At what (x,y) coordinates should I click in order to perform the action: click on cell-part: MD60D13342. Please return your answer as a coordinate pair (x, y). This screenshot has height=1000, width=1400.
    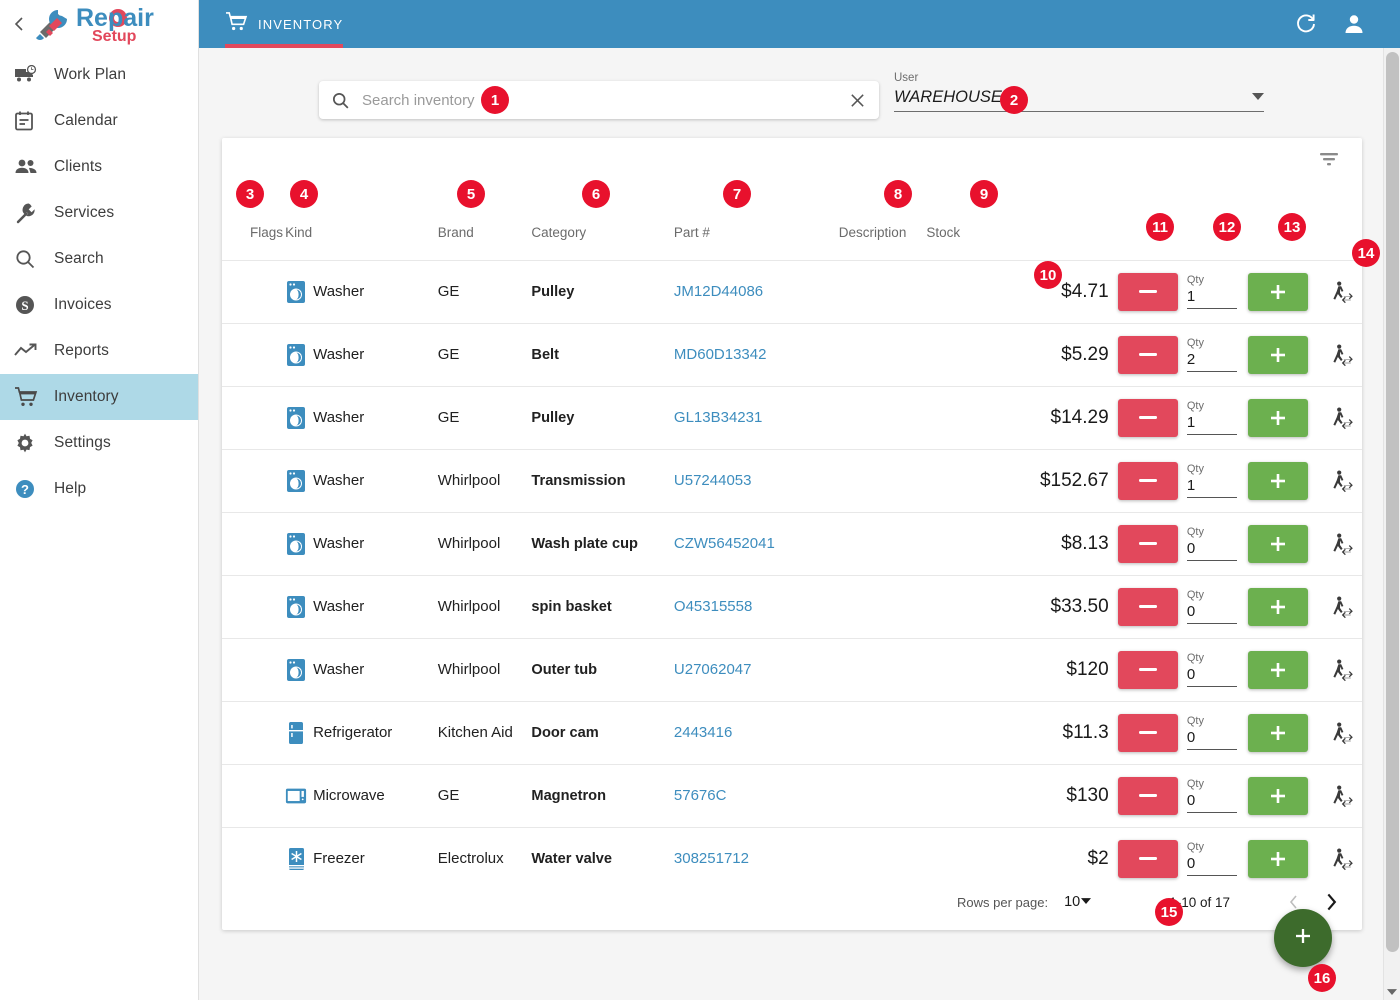
    Looking at the image, I should click on (756, 354).